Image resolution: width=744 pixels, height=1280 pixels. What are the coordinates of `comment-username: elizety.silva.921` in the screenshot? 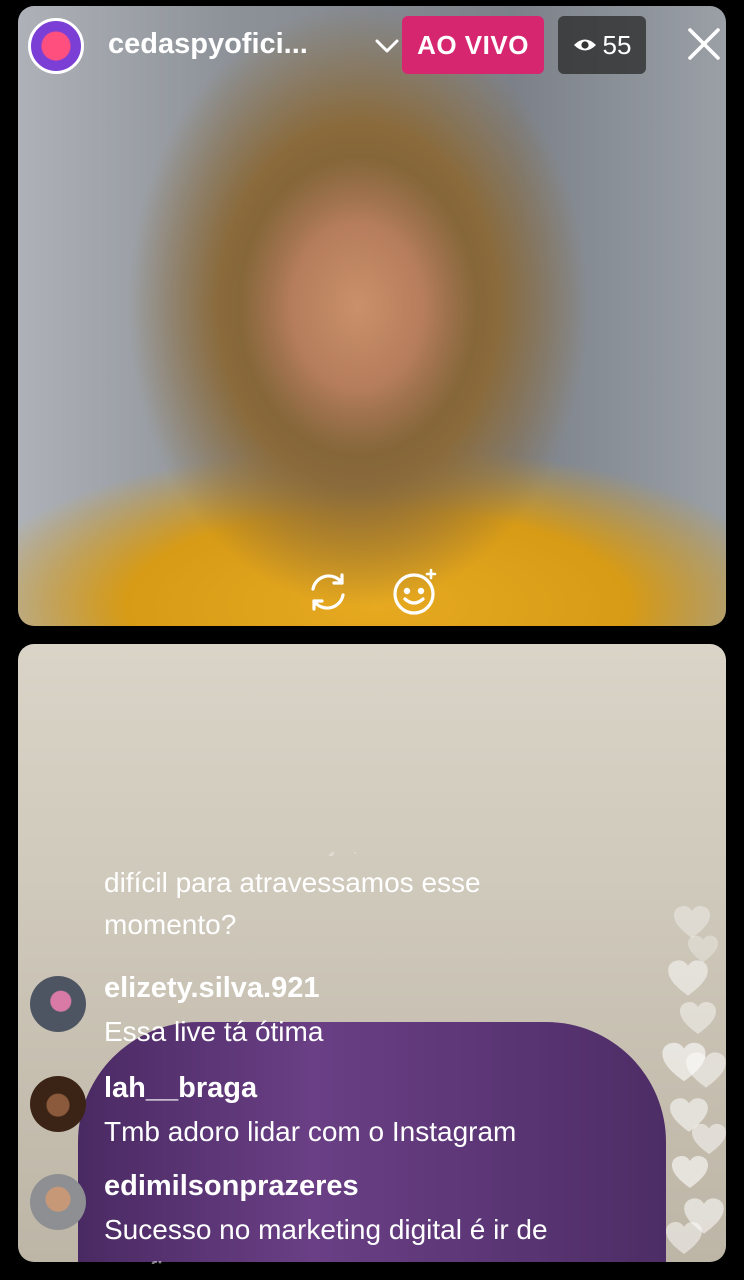 It's located at (212, 988).